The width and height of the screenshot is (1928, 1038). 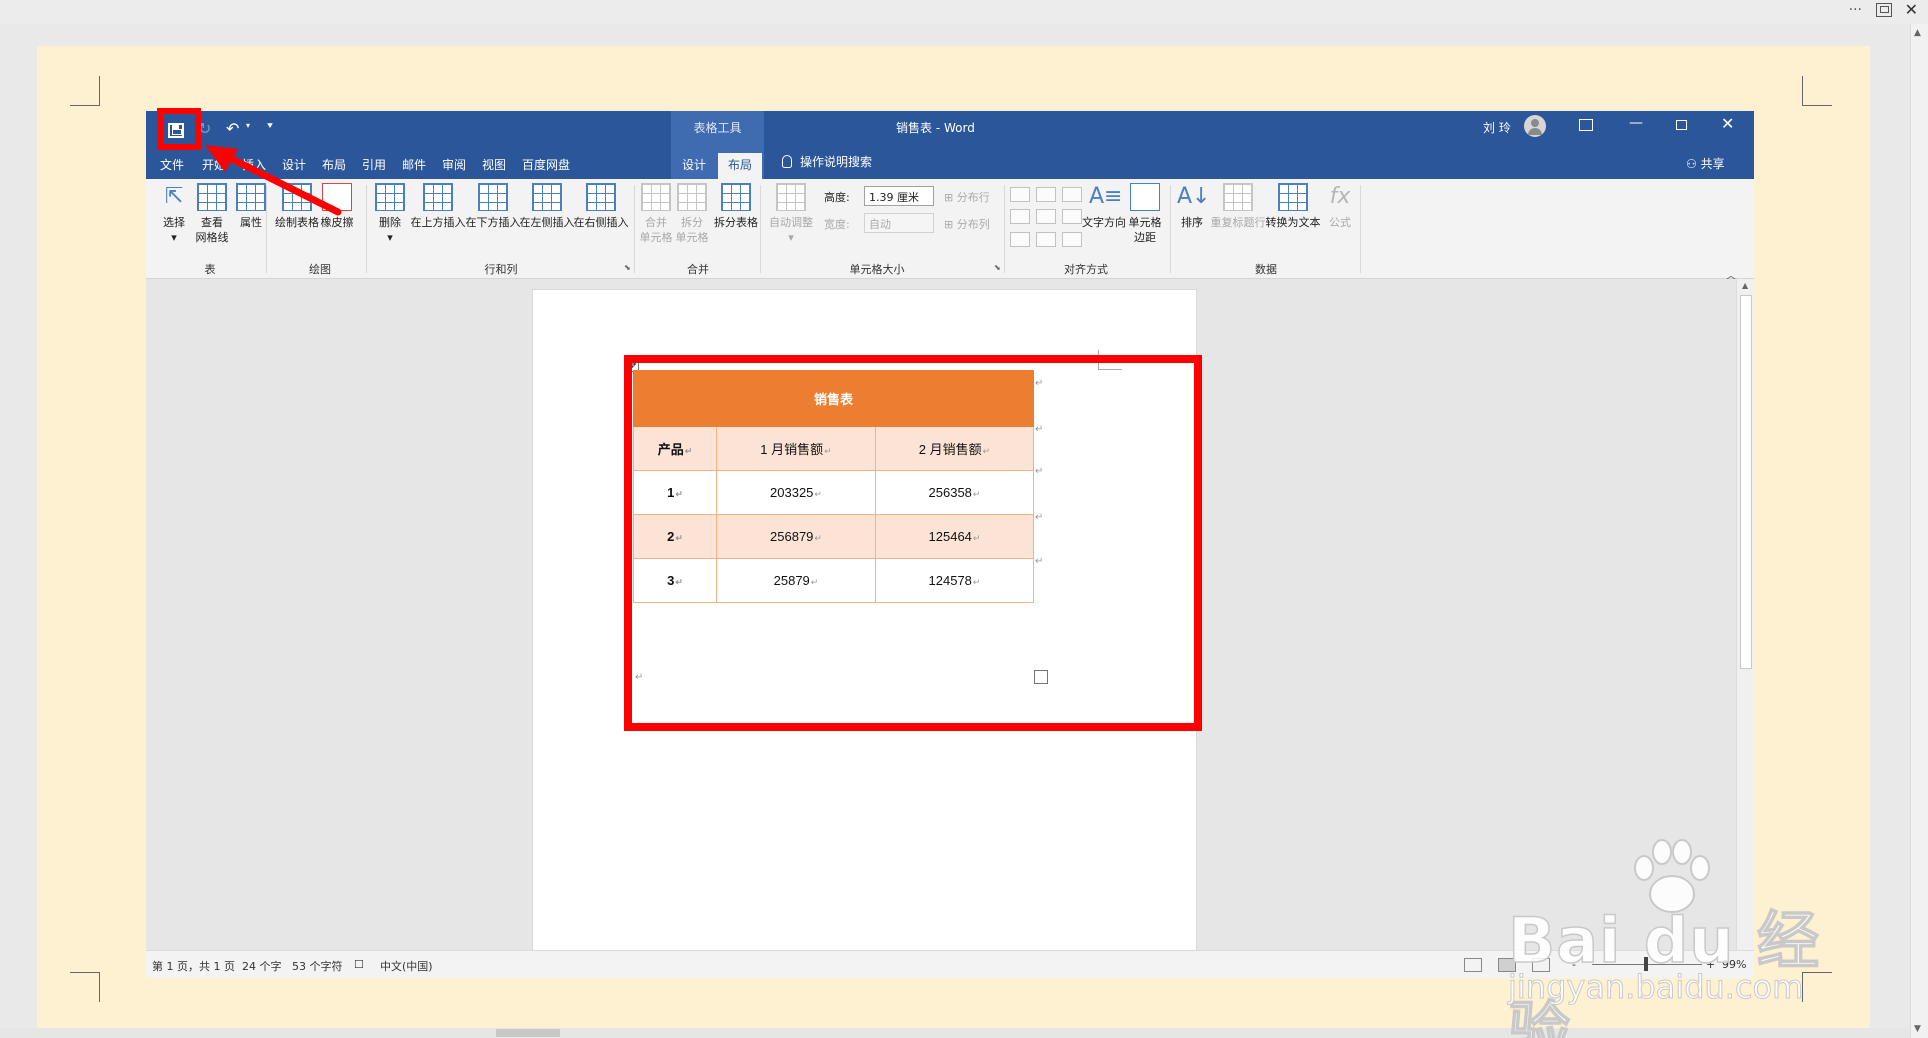 What do you see at coordinates (1192, 222) in the screenshot?
I see `sort-label: 排序` at bounding box center [1192, 222].